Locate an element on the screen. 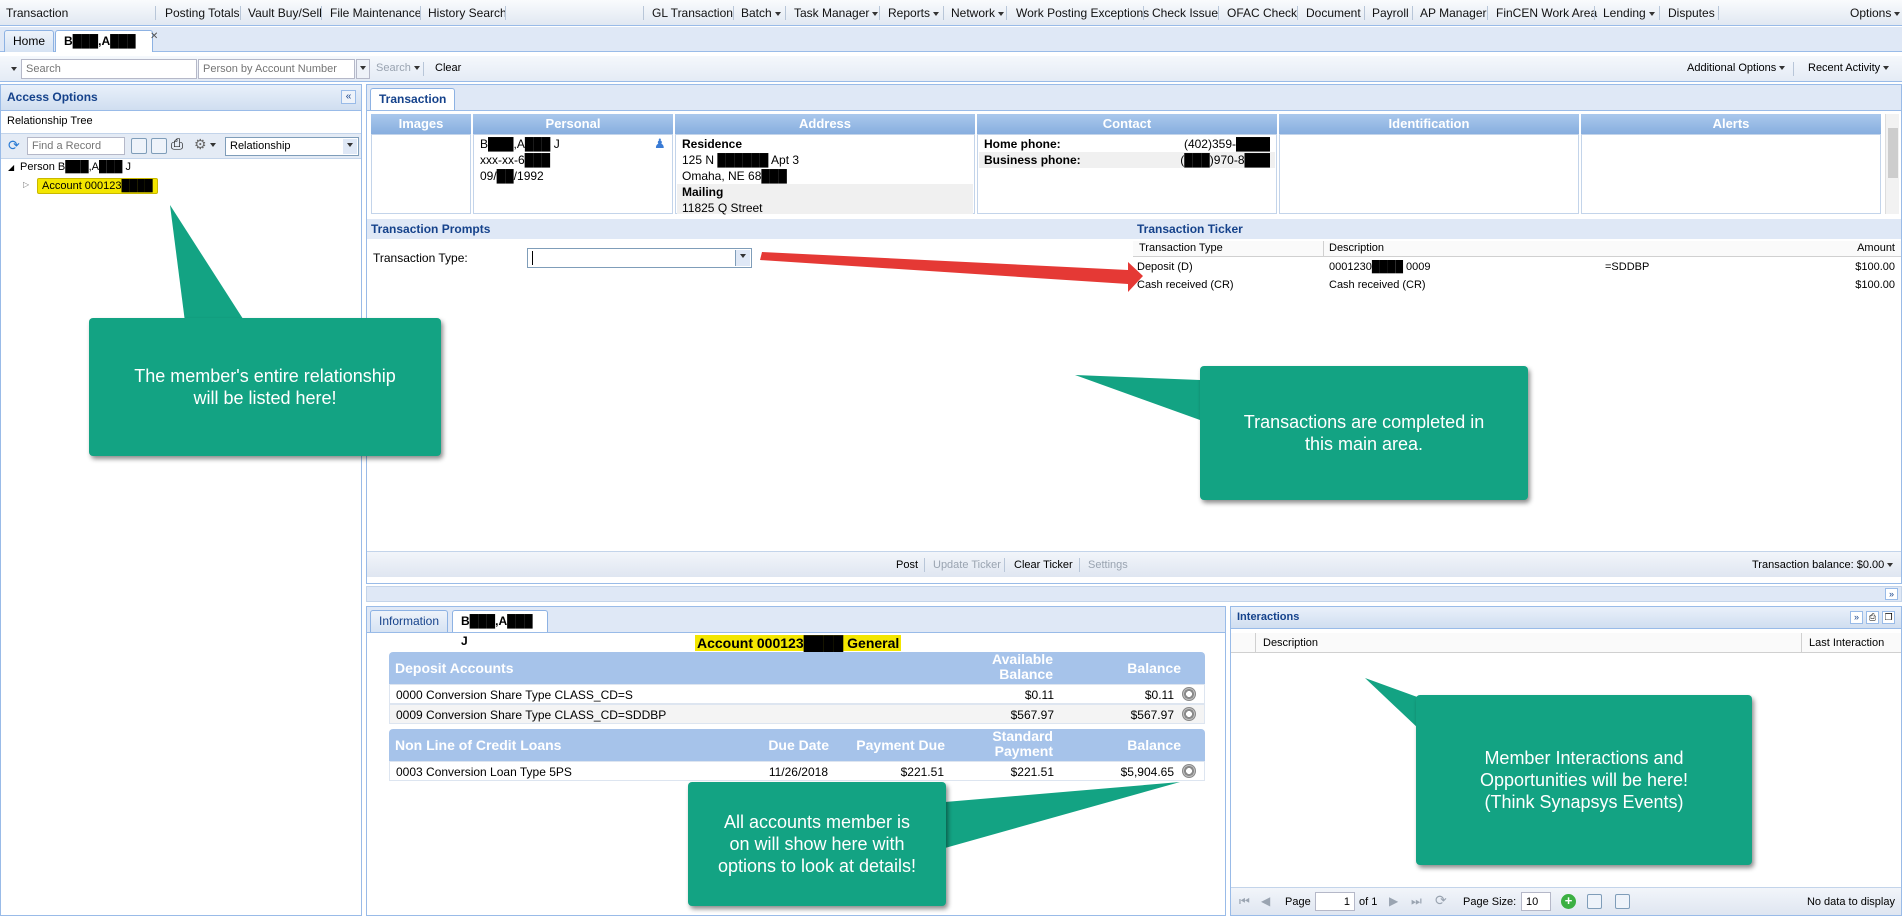  transactions-pointer is located at coordinates (1137, 397).